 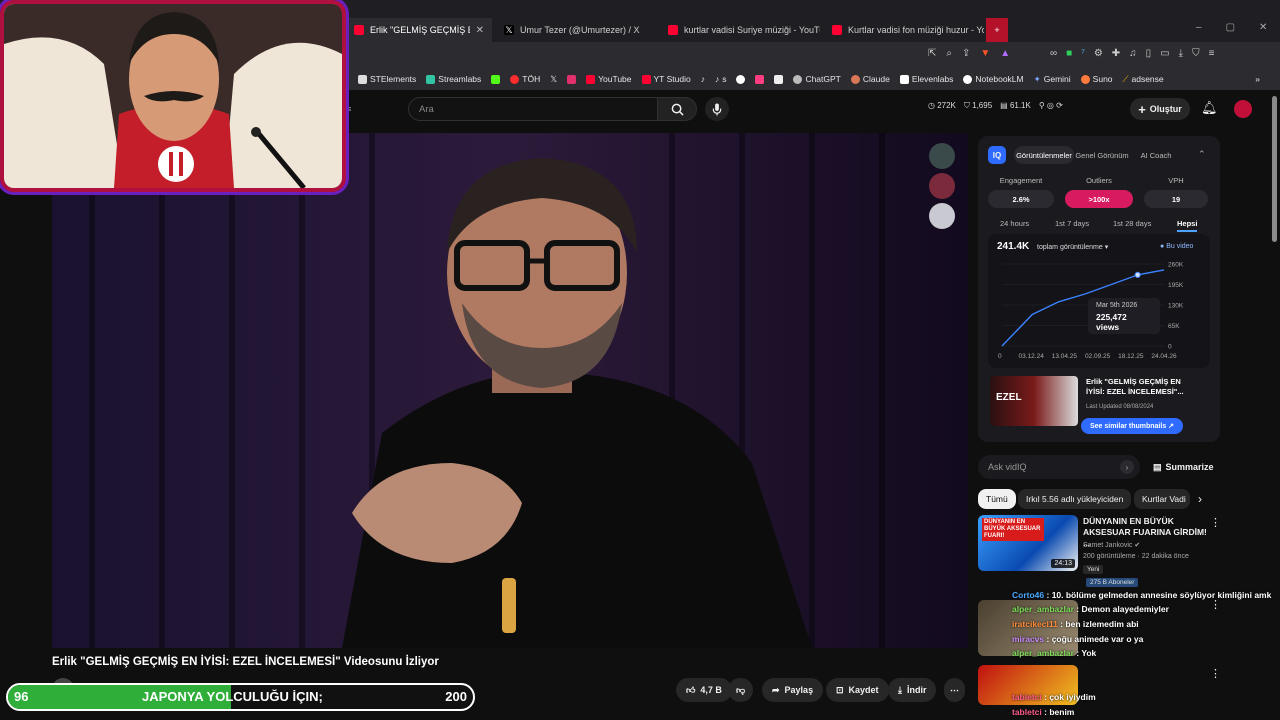 I want to click on summarize-button: ▤ Summarize, so click(x=1183, y=467).